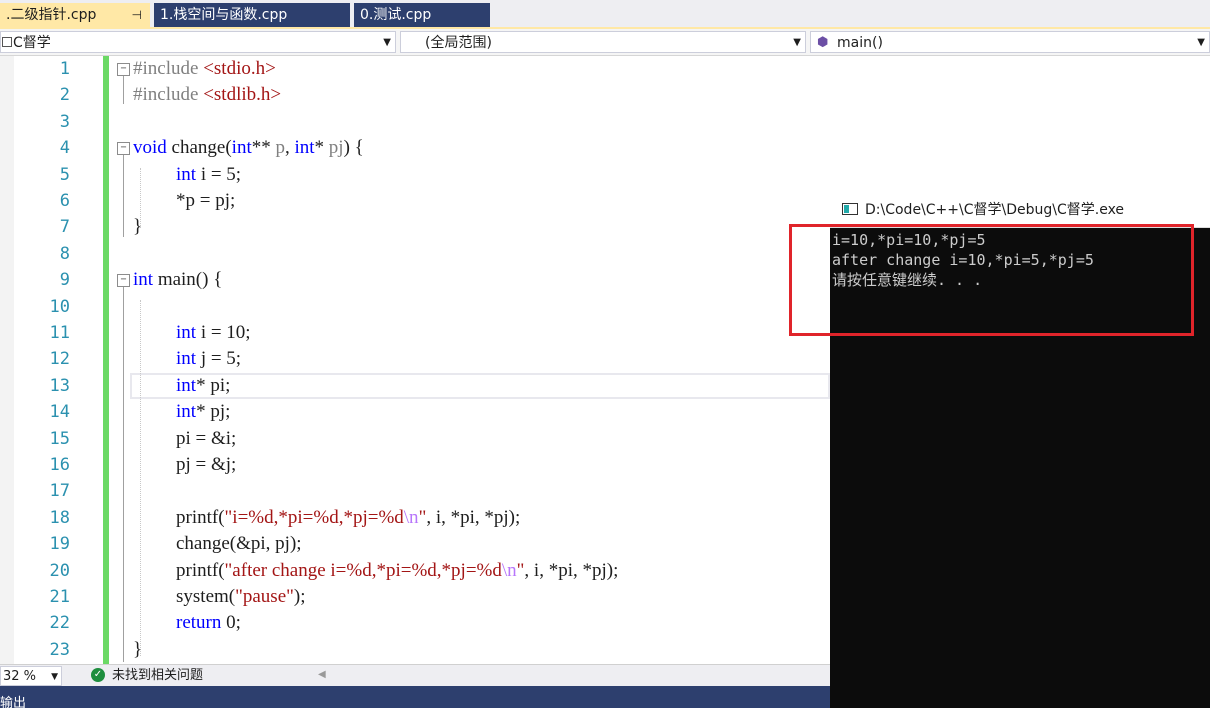 Image resolution: width=1210 pixels, height=711 pixels. What do you see at coordinates (59, 333) in the screenshot?
I see `line-number: 11` at bounding box center [59, 333].